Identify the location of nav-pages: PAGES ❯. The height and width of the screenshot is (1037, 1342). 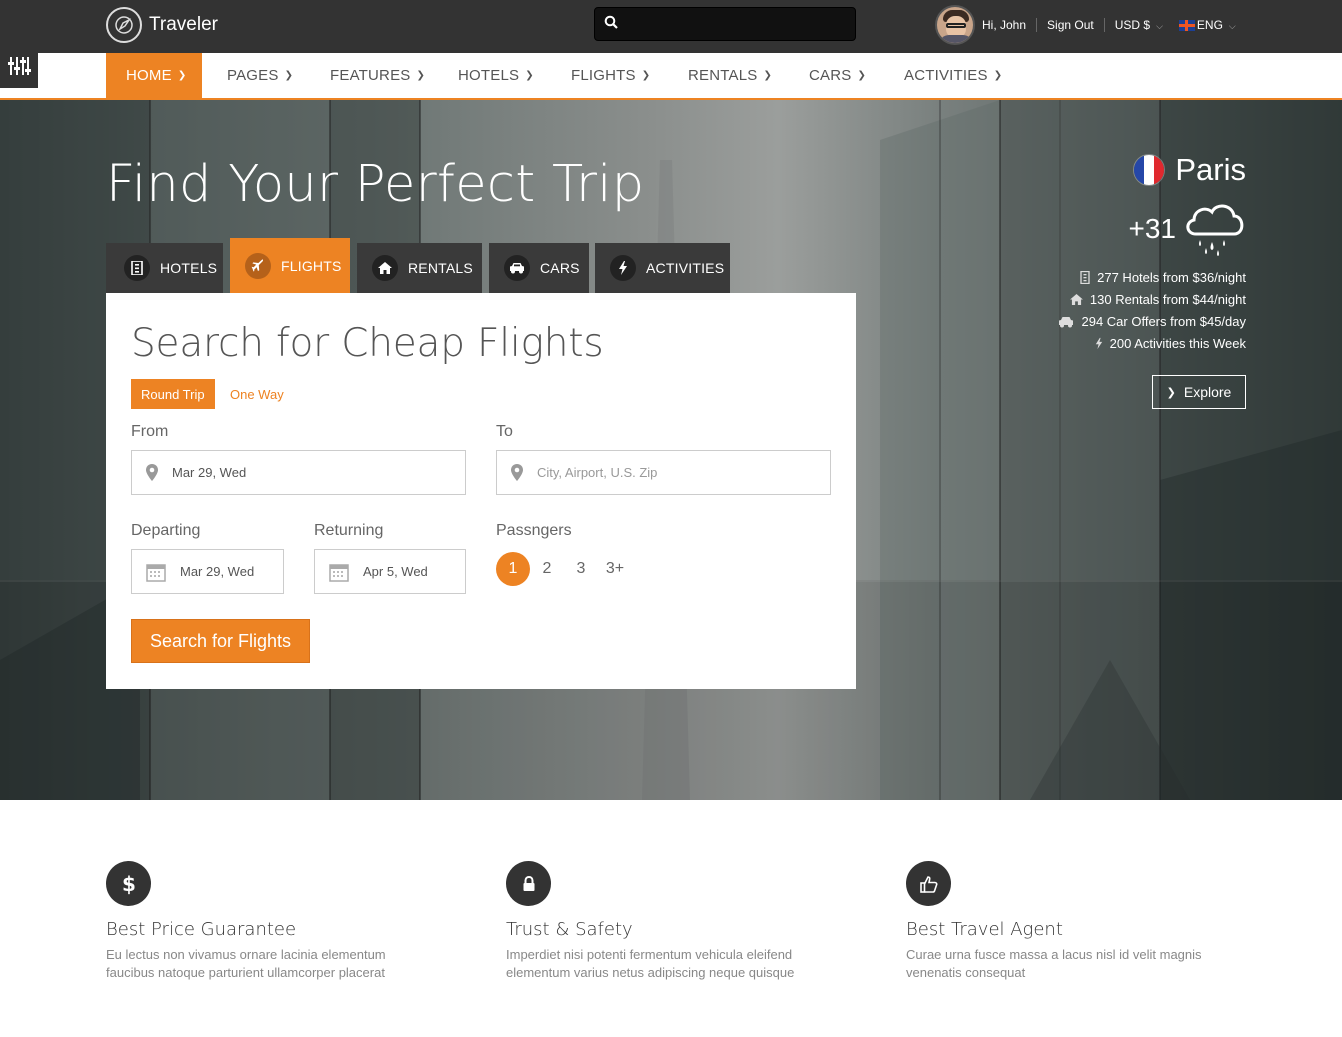
(260, 75).